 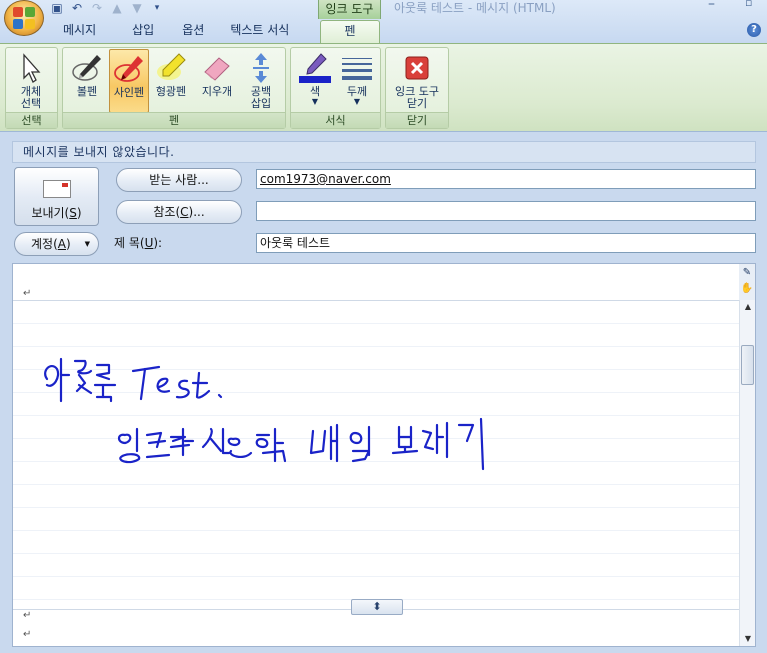 I want to click on scroll-thumb, so click(x=747, y=365).